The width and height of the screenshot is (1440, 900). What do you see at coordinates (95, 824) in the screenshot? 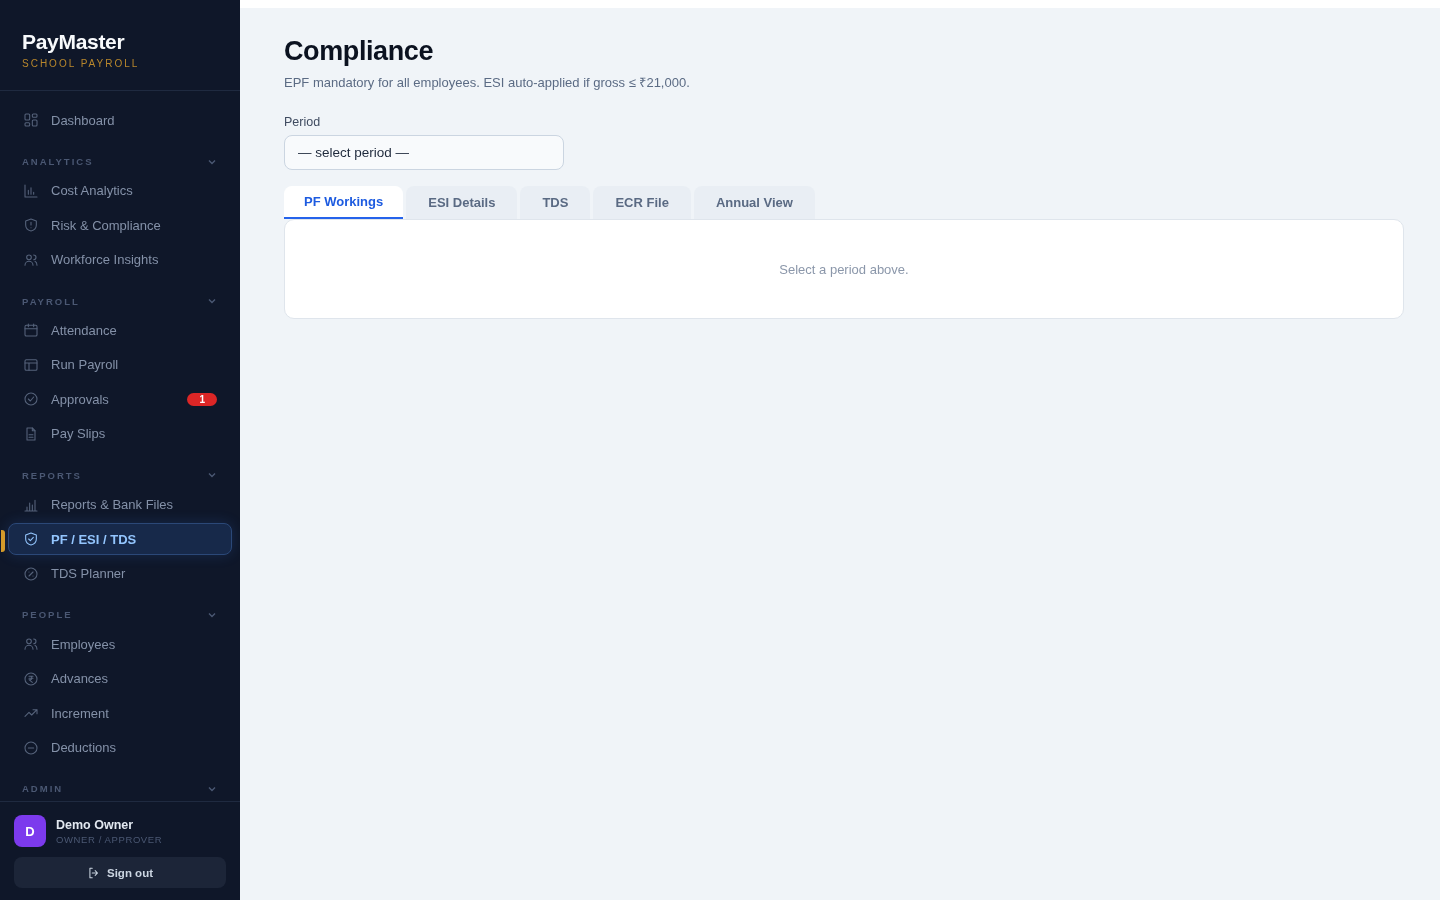
I see `user-name: Demo Owner` at bounding box center [95, 824].